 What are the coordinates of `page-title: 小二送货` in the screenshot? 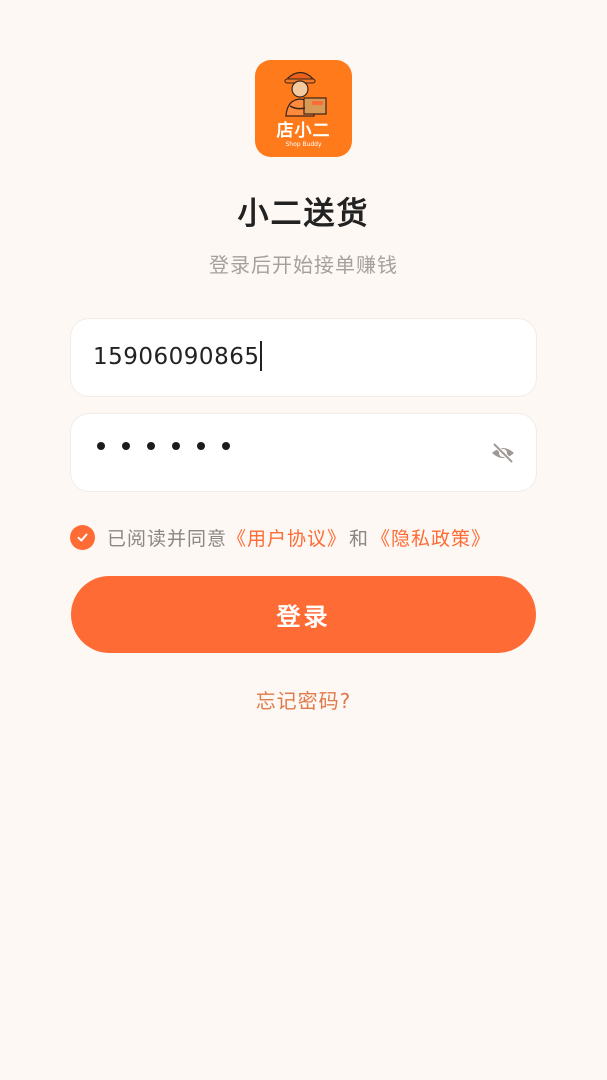 It's located at (303, 214).